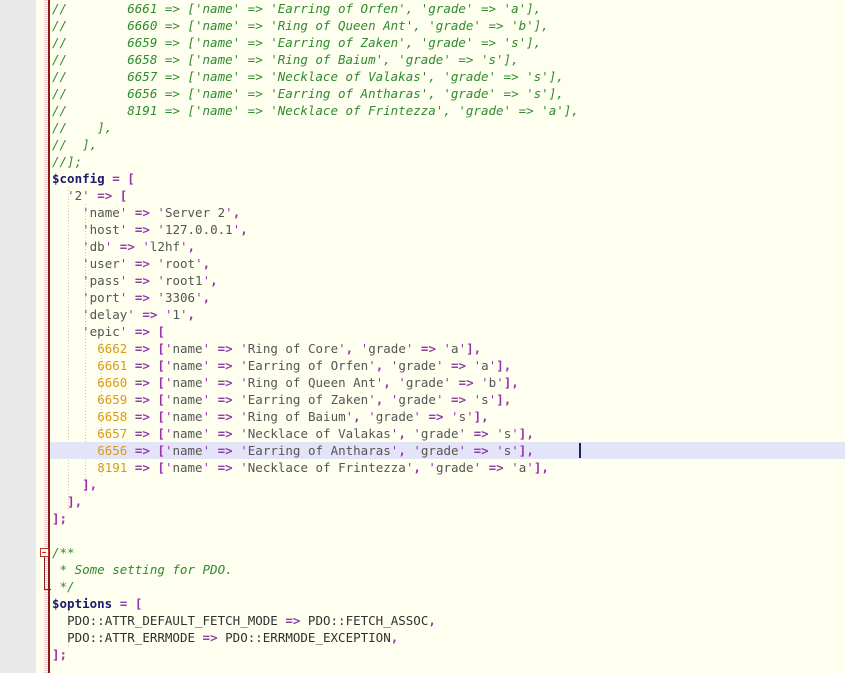 The width and height of the screenshot is (845, 673). What do you see at coordinates (44, 552) in the screenshot?
I see `fold-toggle-icon` at bounding box center [44, 552].